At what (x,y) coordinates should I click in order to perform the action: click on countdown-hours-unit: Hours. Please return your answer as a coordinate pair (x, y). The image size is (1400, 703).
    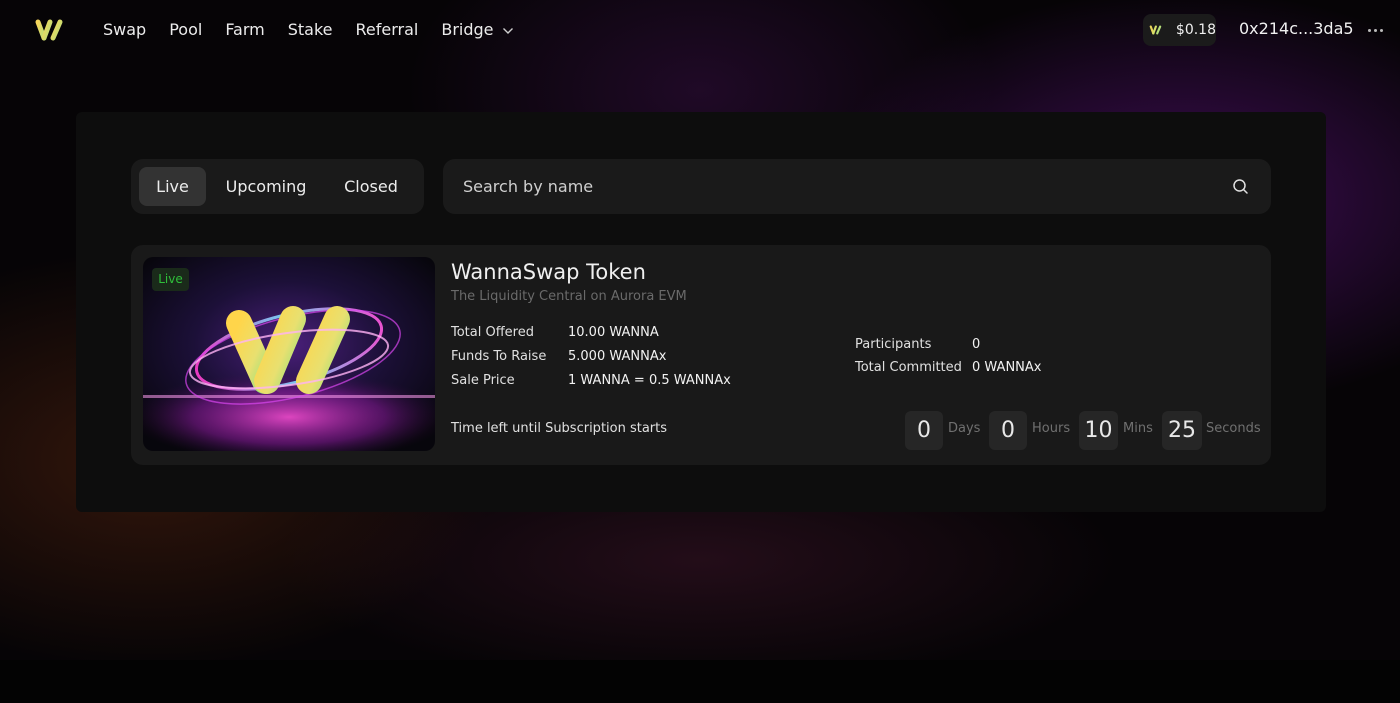
    Looking at the image, I should click on (1051, 428).